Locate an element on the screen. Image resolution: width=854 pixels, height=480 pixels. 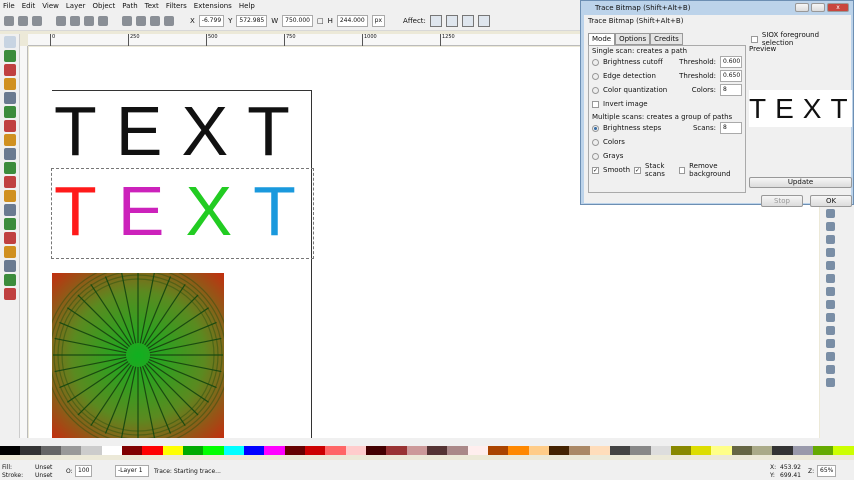
scans-input: 8 is located at coordinates (731, 128).